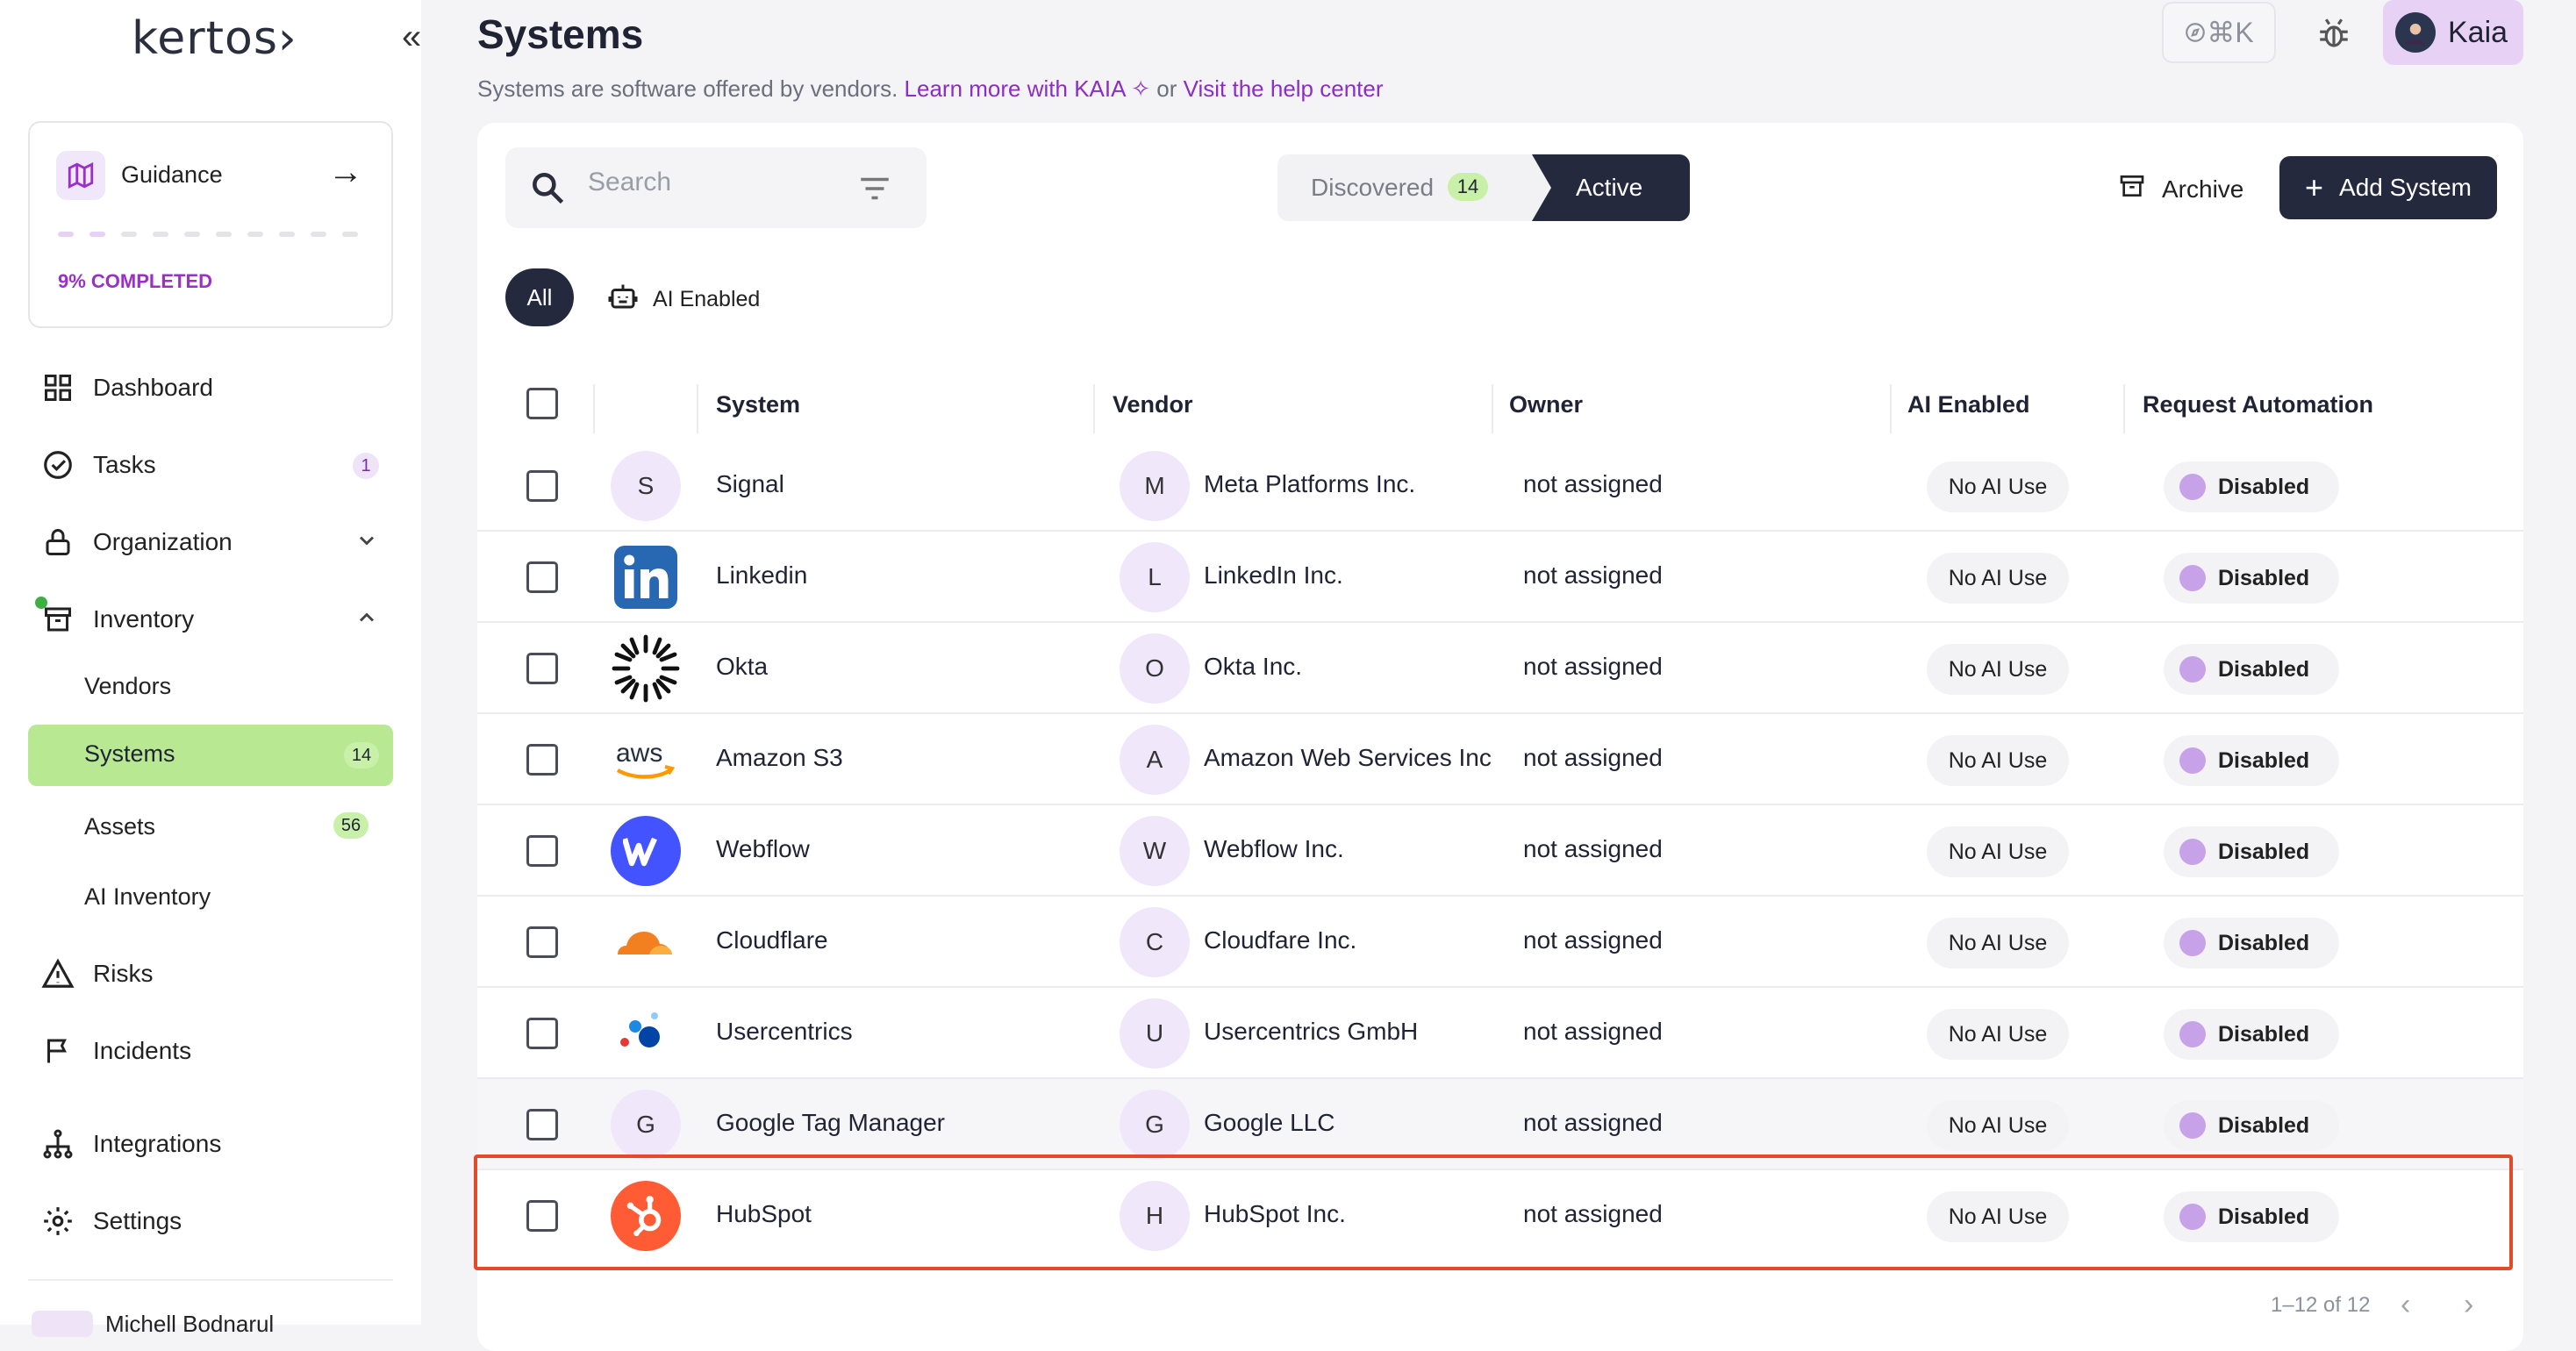  Describe the element at coordinates (539, 297) in the screenshot. I see `filter-chip-all: All` at that location.